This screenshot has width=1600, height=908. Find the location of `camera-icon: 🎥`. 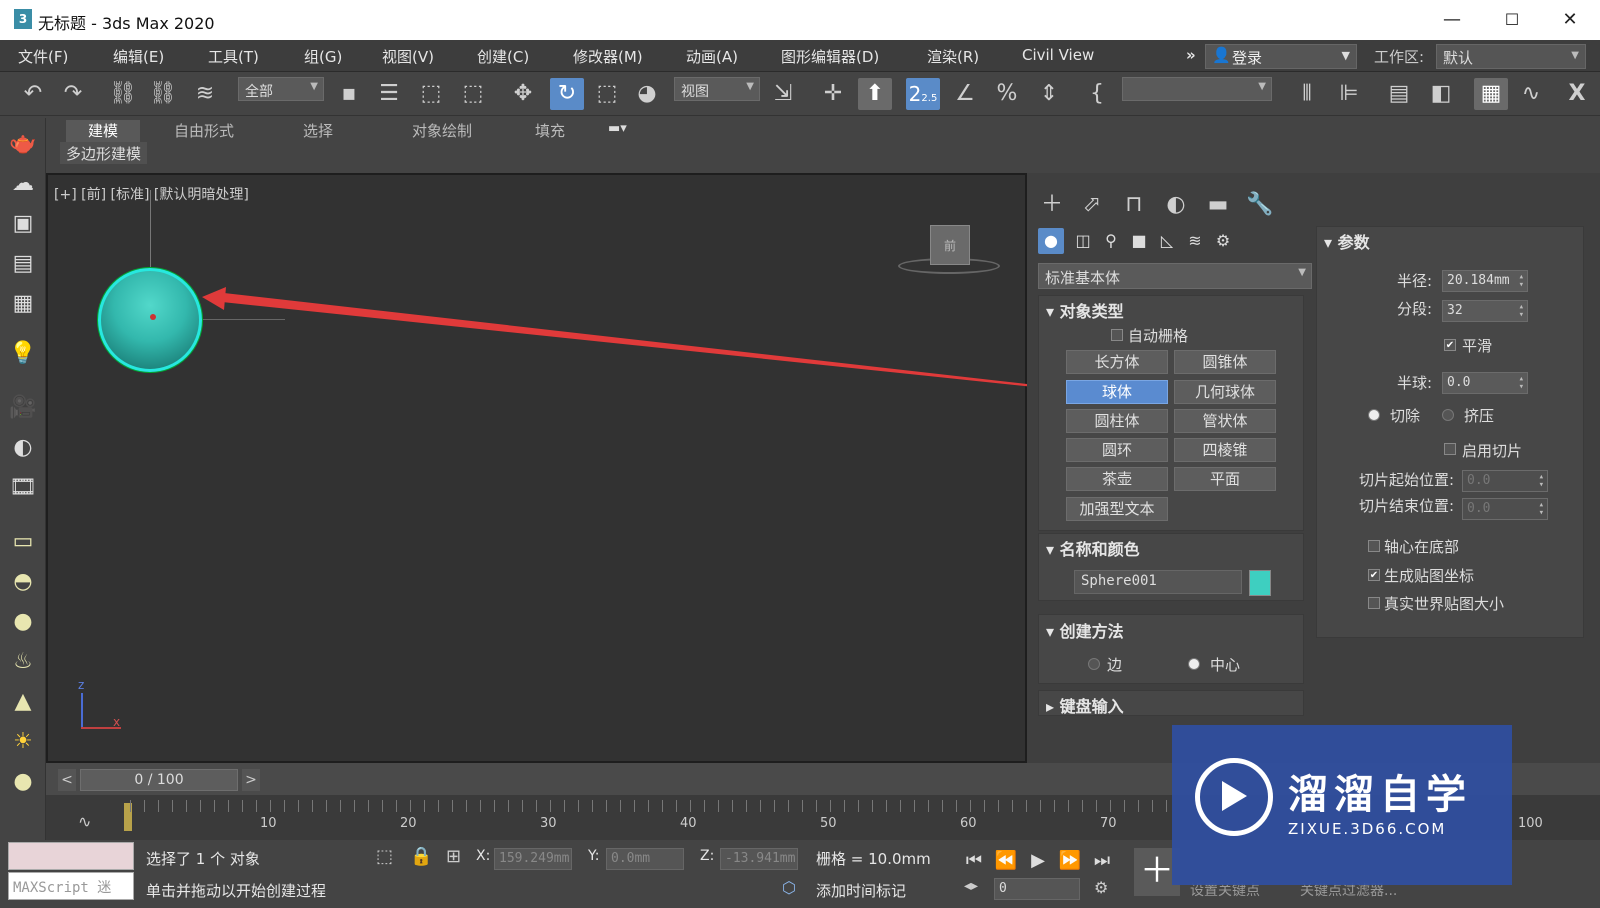

camera-icon: 🎥 is located at coordinates (23, 408).